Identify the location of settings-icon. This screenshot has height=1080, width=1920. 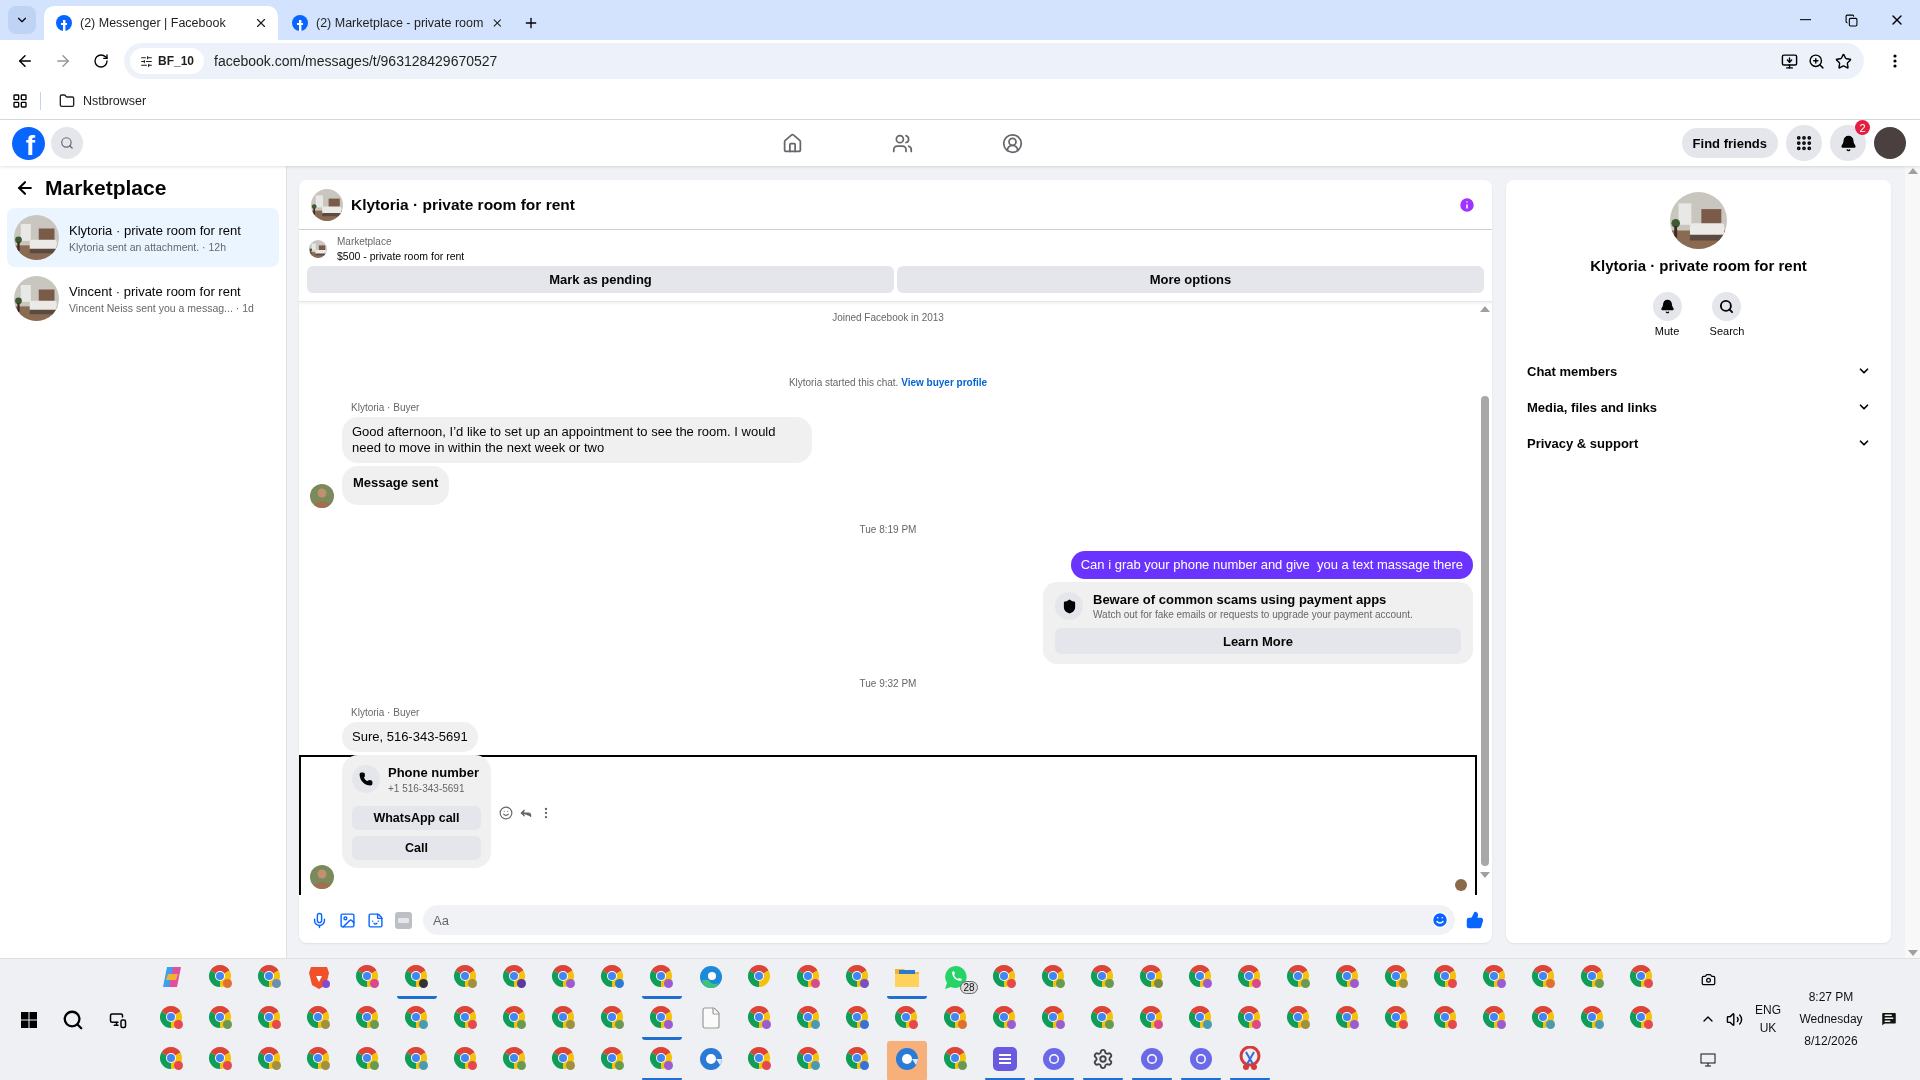
(1102, 1059).